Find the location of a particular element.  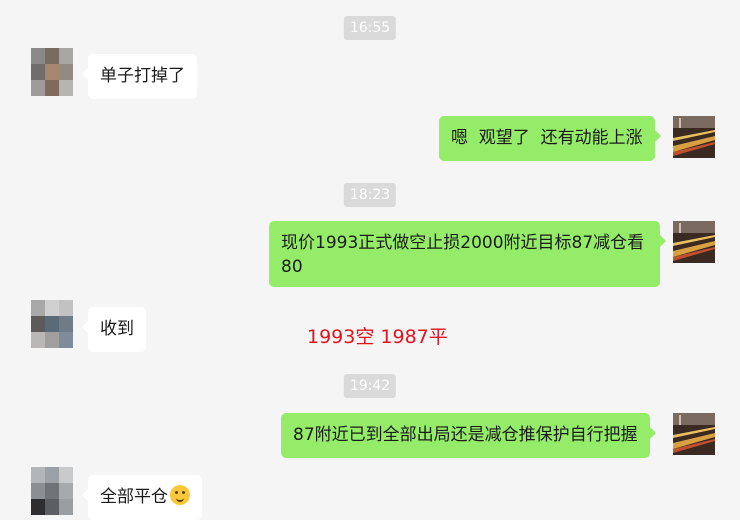

annotation-text: 1993空 1987平 is located at coordinates (377, 337).